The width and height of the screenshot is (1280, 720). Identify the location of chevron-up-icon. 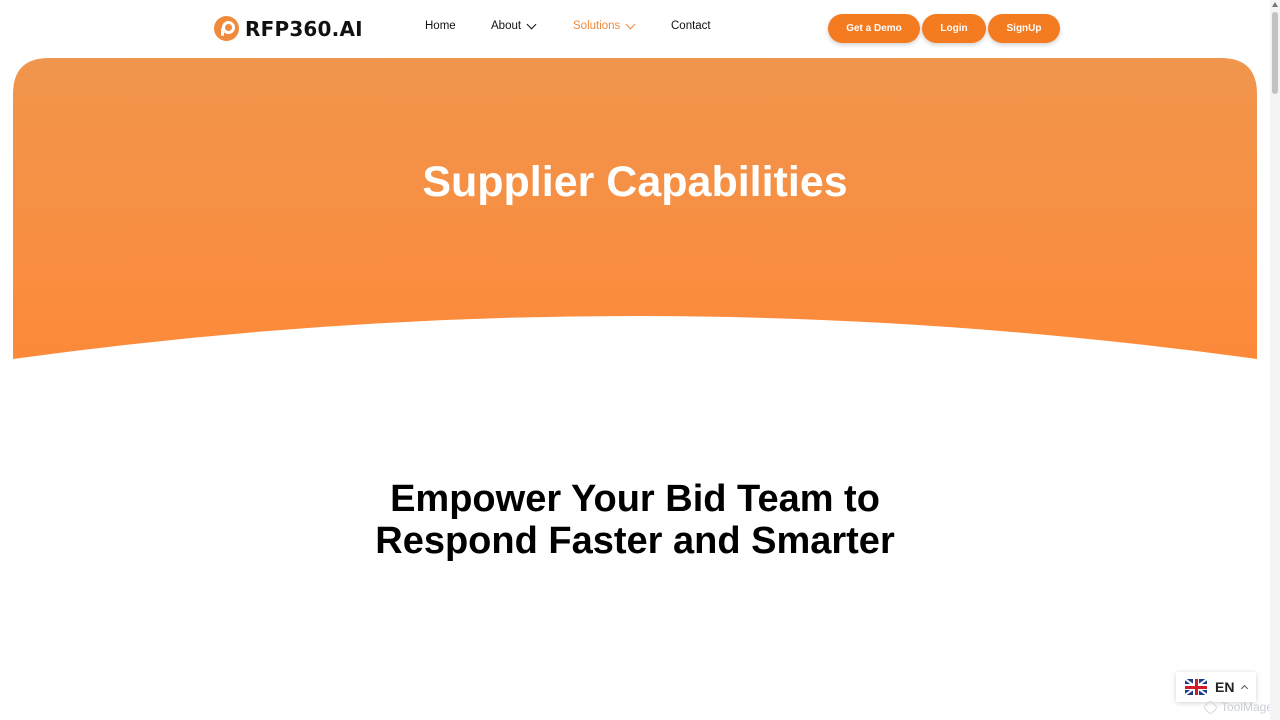
(1245, 688).